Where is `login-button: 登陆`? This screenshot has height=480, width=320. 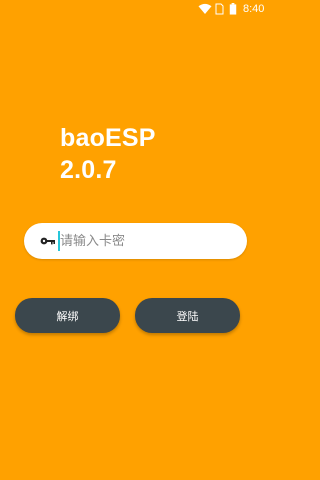 login-button: 登陆 is located at coordinates (187, 315).